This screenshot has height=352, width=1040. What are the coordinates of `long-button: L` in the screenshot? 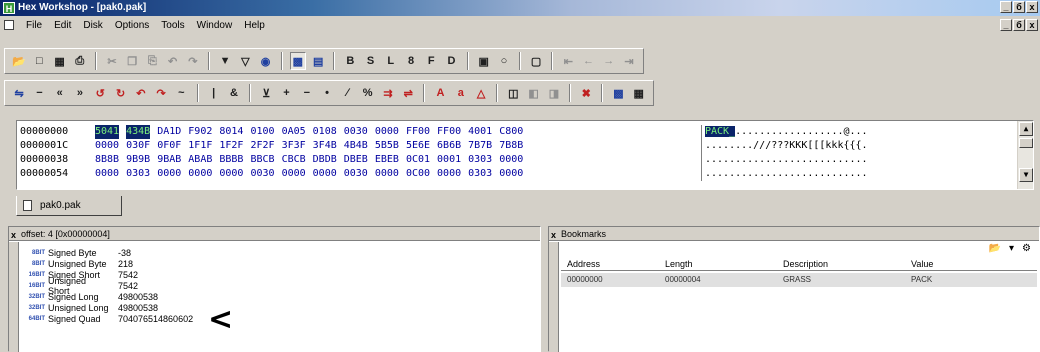 It's located at (391, 61).